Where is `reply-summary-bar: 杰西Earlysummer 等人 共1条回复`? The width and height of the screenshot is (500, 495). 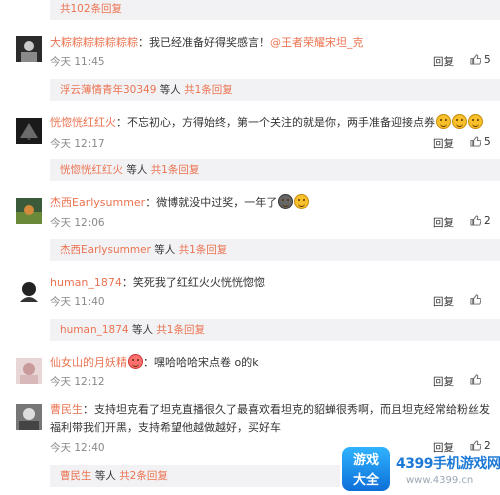 reply-summary-bar: 杰西Earlysummer 等人 共1条回复 is located at coordinates (275, 250).